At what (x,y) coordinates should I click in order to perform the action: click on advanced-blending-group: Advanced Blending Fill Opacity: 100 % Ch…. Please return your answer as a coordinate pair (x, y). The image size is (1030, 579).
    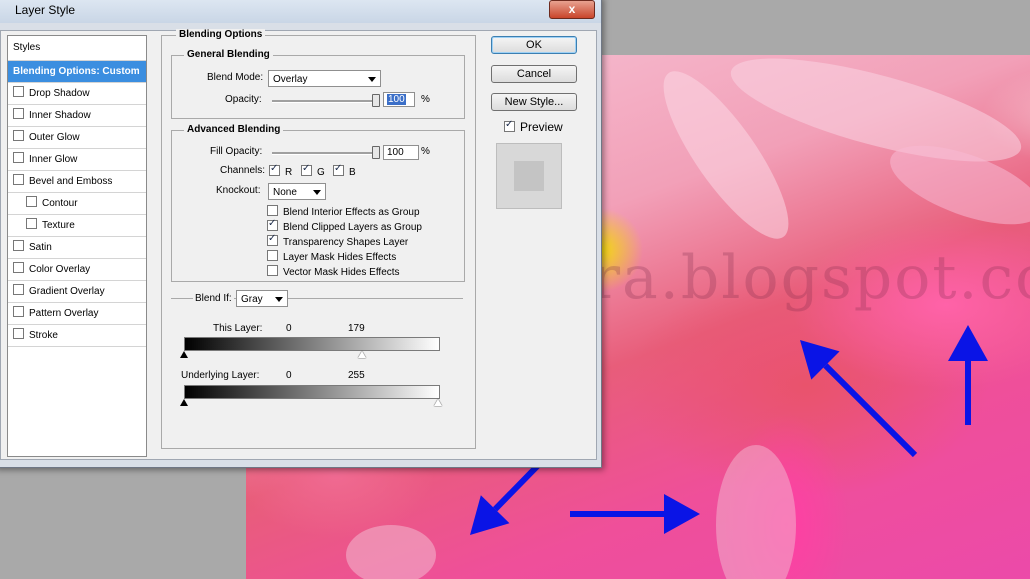
    Looking at the image, I should click on (318, 203).